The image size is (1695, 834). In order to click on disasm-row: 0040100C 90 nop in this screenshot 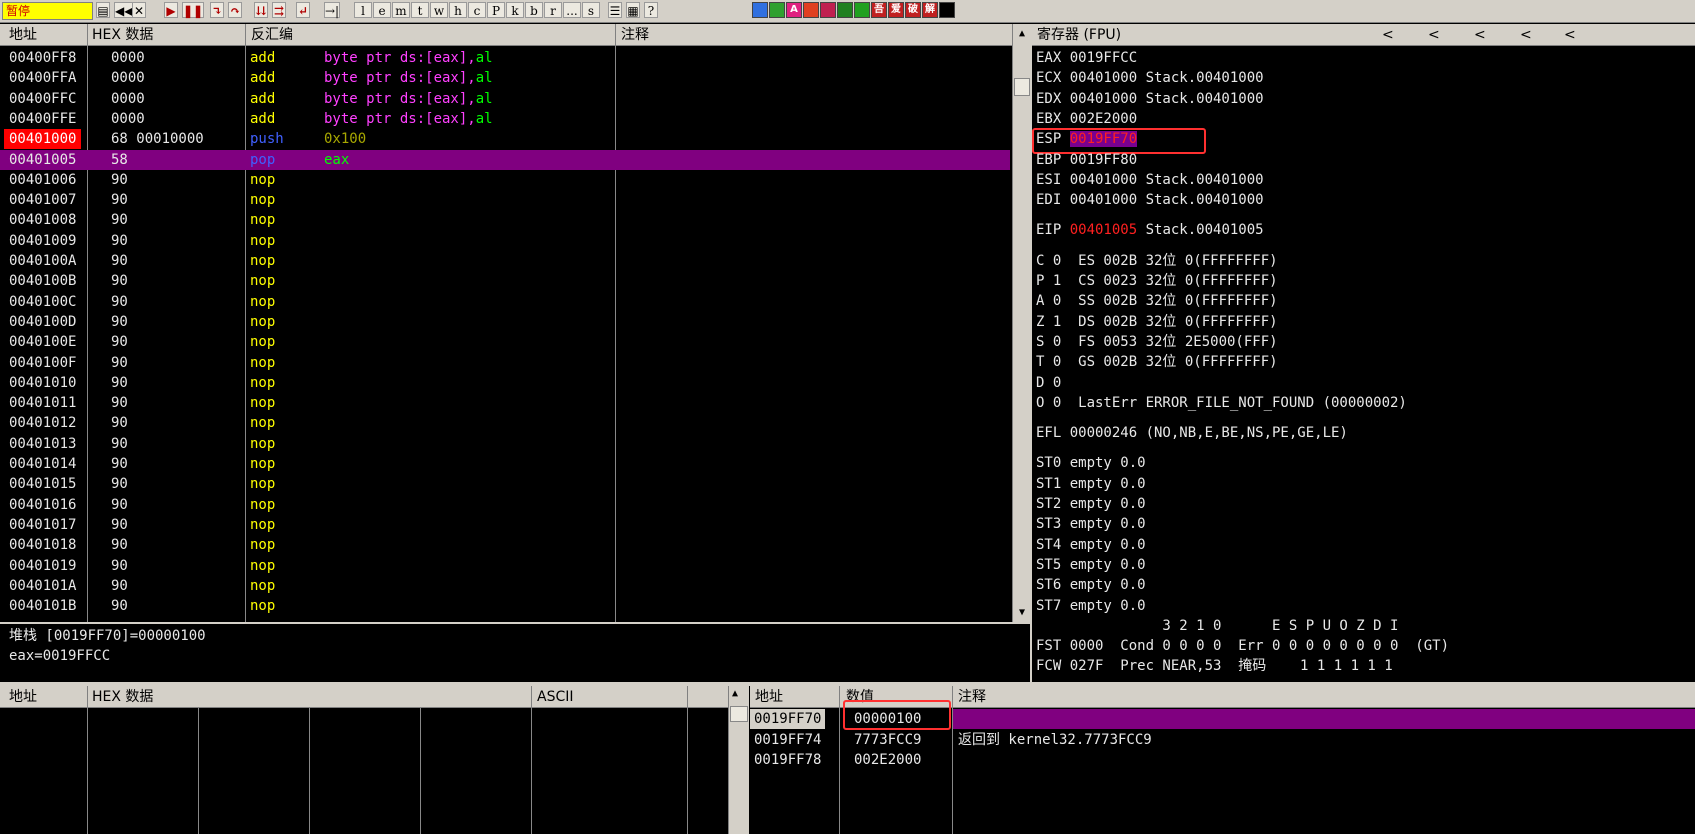, I will do `click(505, 302)`.